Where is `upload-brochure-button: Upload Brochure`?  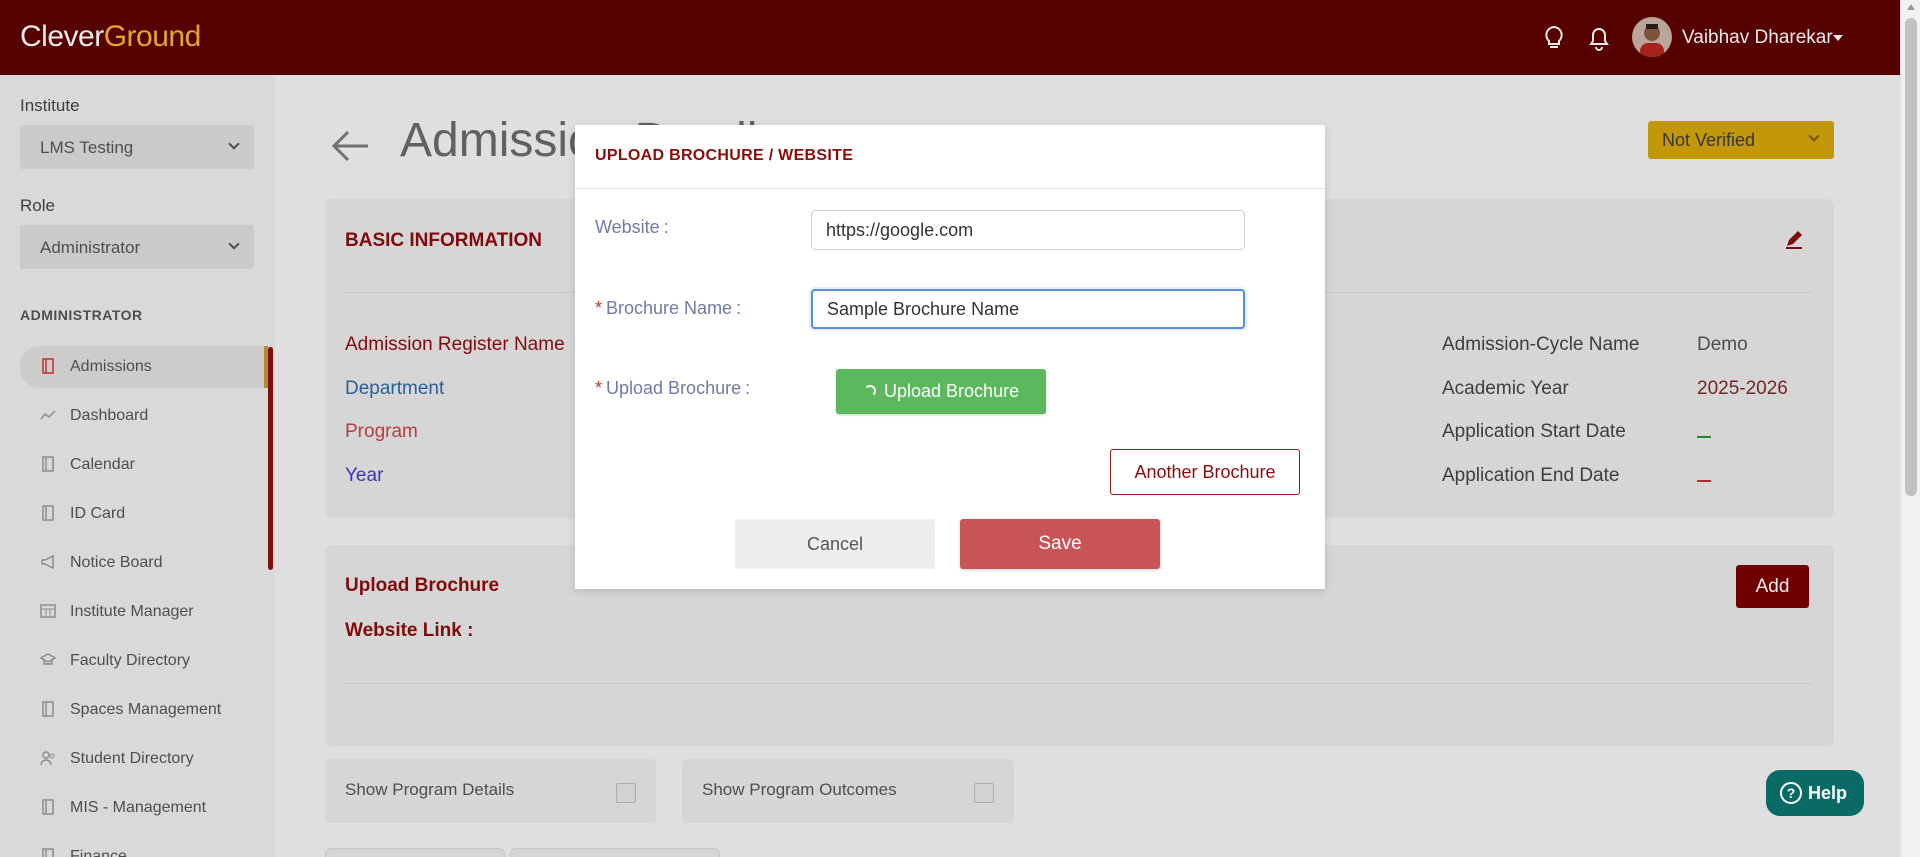
upload-brochure-button: Upload Brochure is located at coordinates (941, 391).